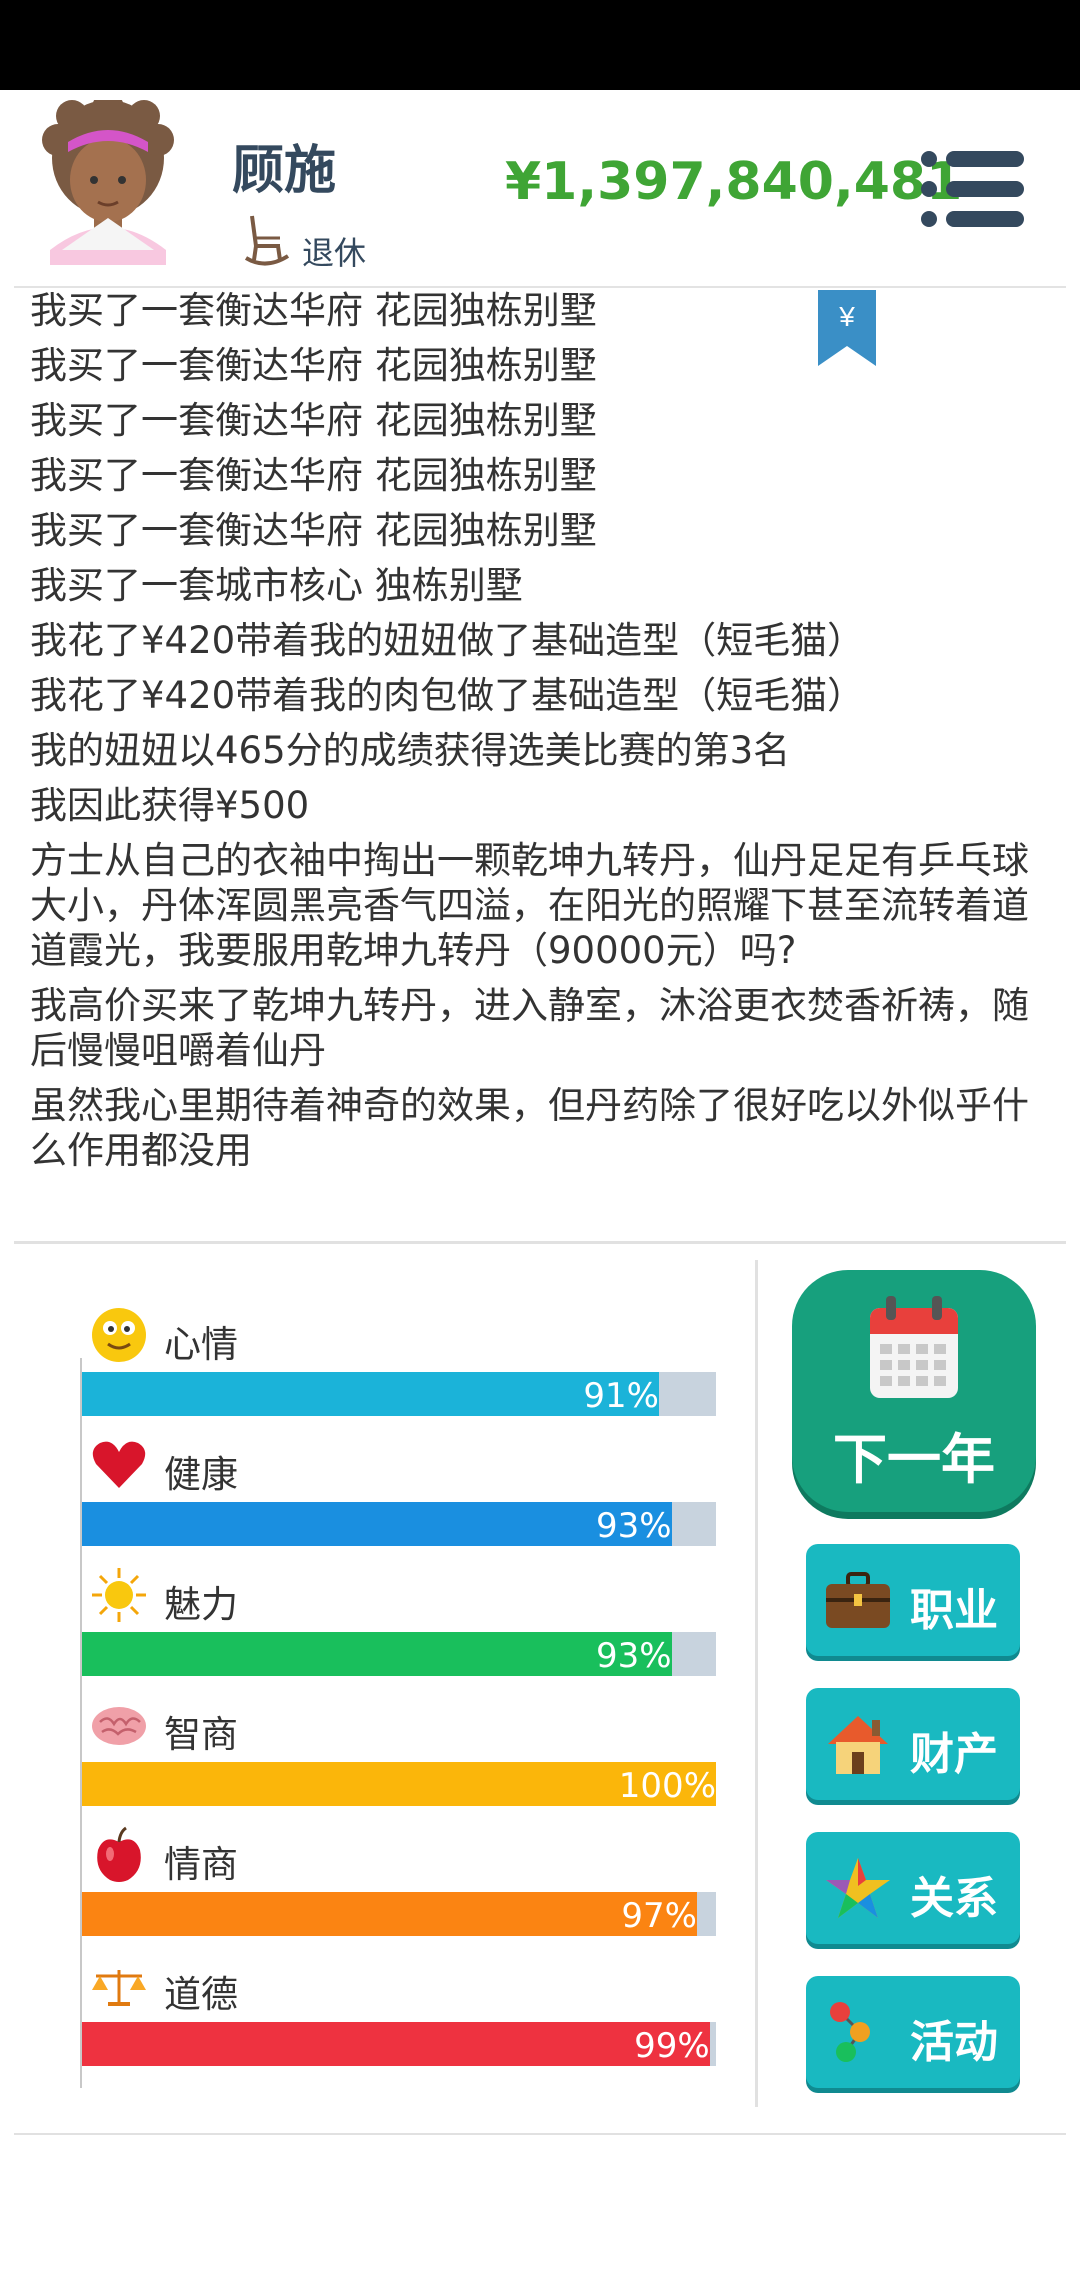 The width and height of the screenshot is (1080, 2280). I want to click on character-name: 顾施, so click(284, 171).